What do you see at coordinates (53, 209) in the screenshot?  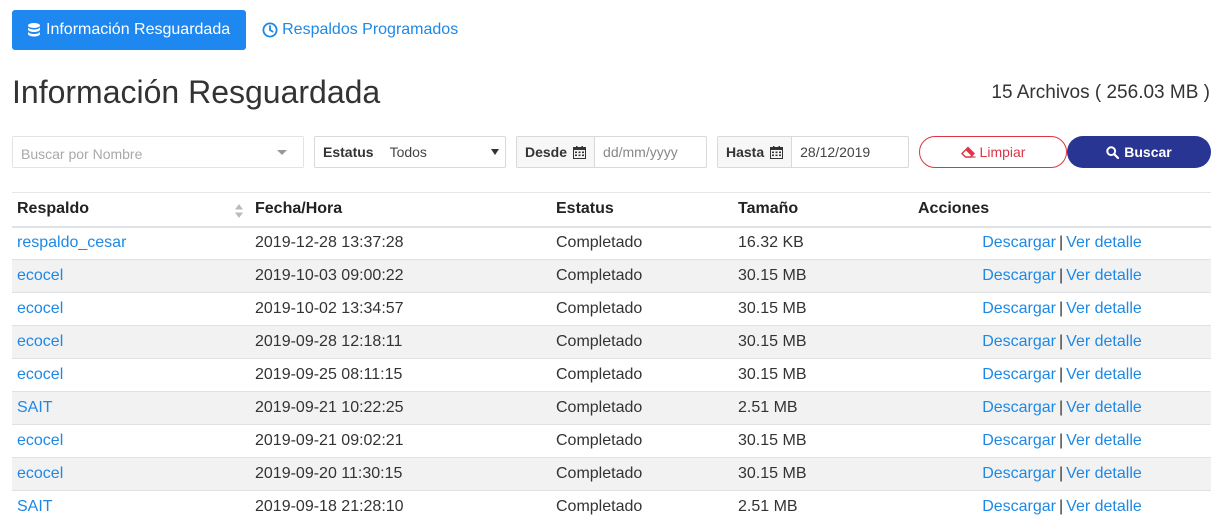 I see `header-label: Respaldo` at bounding box center [53, 209].